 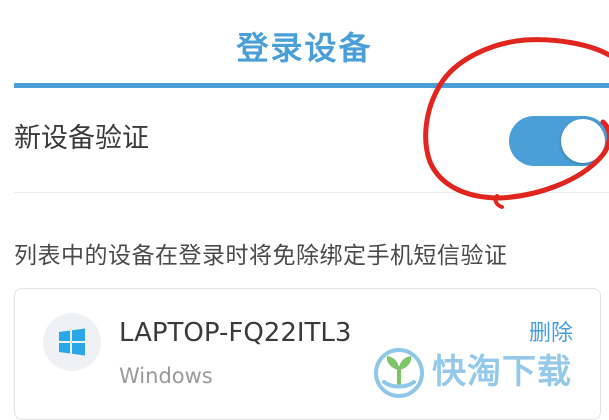 I want to click on new-device-verification-toggle, so click(x=559, y=141).